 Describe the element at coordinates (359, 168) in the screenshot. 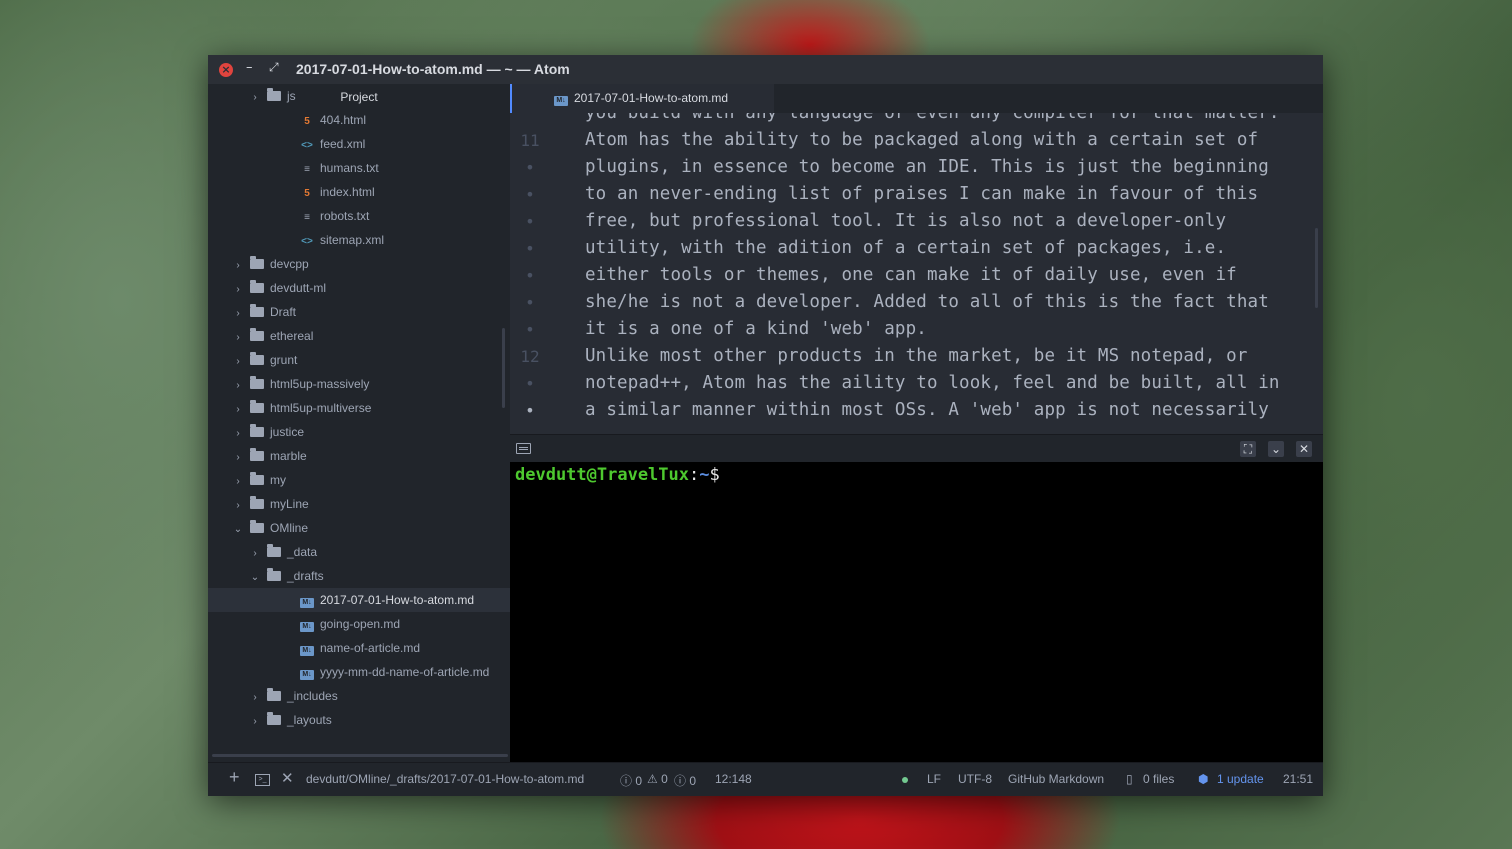

I see `tree-file: ≡ humans.txt` at that location.